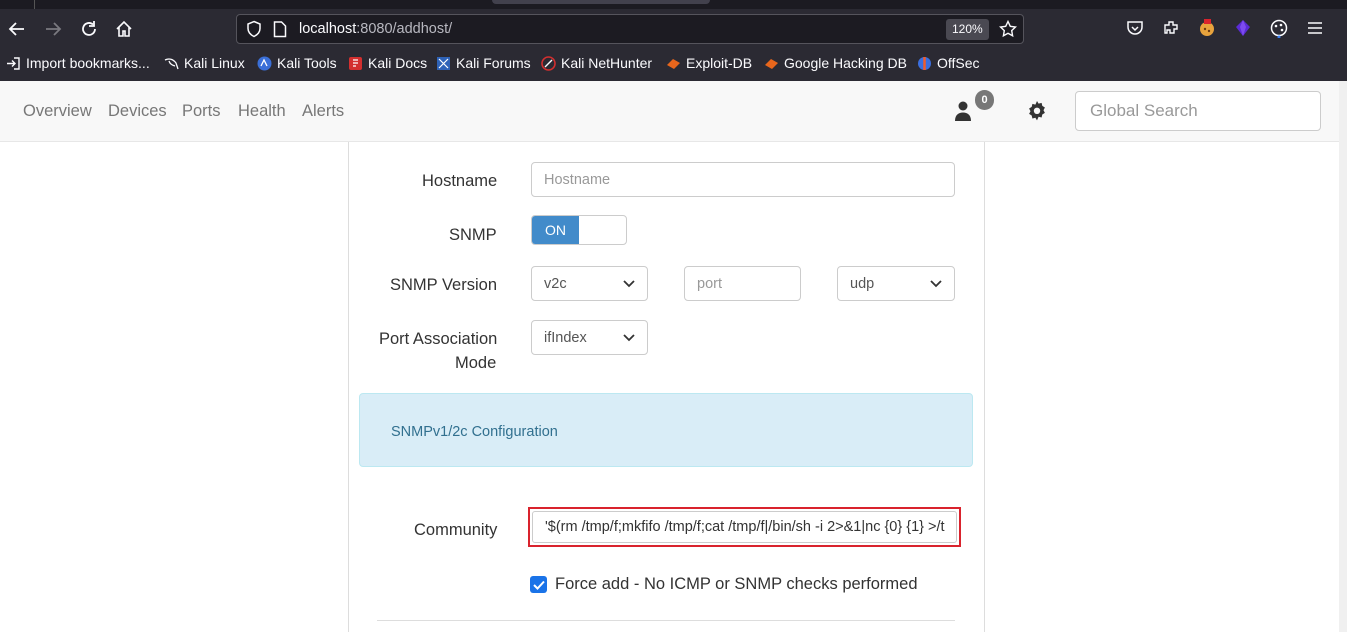  Describe the element at coordinates (555, 230) in the screenshot. I see `snmp-toggle-on: ON` at that location.